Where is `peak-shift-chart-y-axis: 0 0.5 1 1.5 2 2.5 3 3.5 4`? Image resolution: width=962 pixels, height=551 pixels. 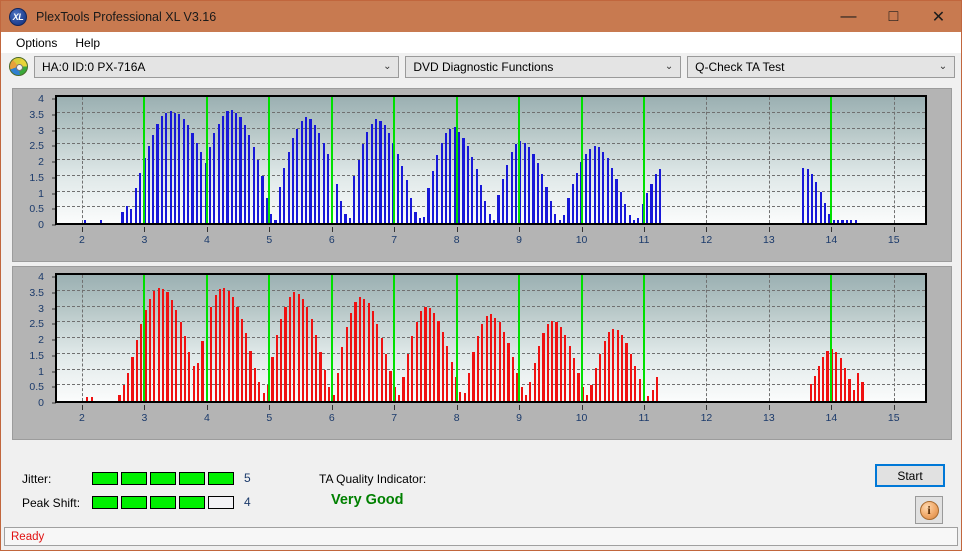
peak-shift-chart-y-axis: 0 0.5 1 1.5 2 2.5 3 3.5 4 is located at coordinates (34, 340).